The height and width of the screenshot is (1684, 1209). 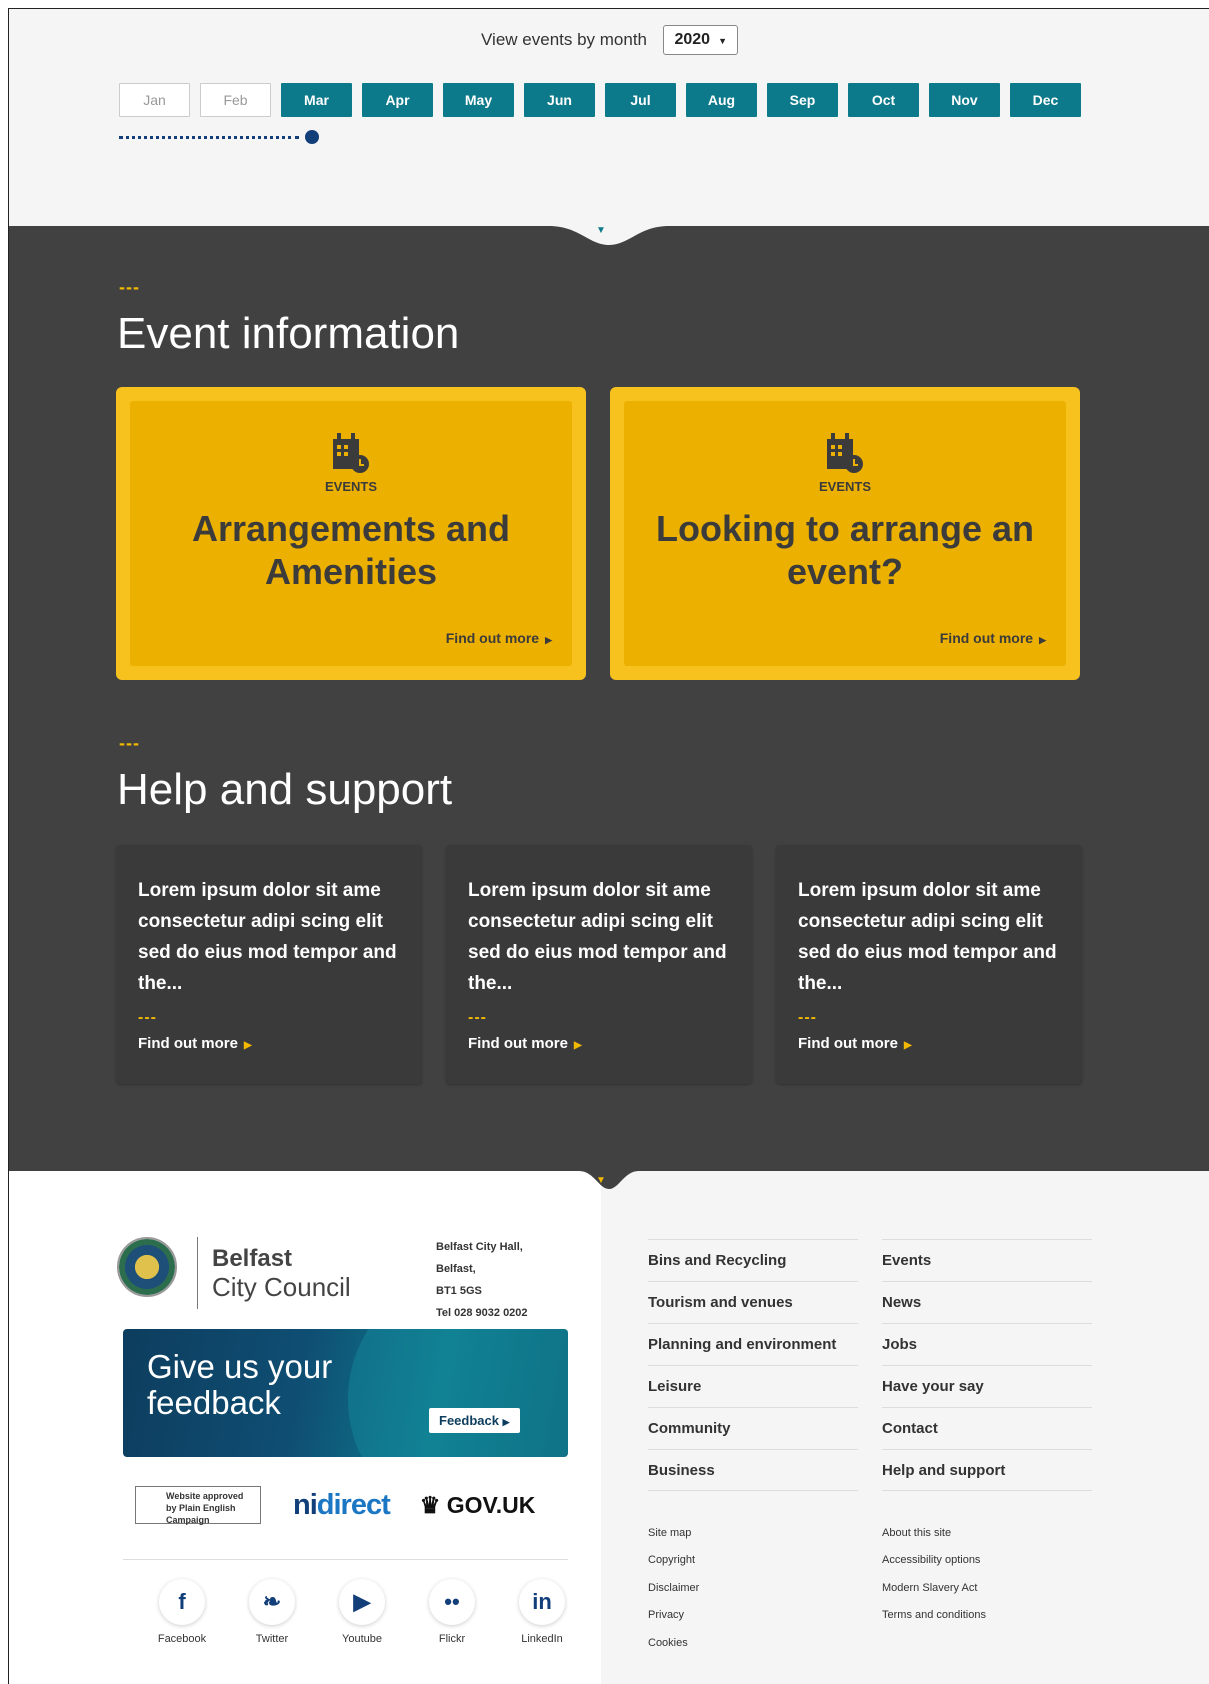 What do you see at coordinates (491, 1504) in the screenshot?
I see `govuk-label: GOV.UK` at bounding box center [491, 1504].